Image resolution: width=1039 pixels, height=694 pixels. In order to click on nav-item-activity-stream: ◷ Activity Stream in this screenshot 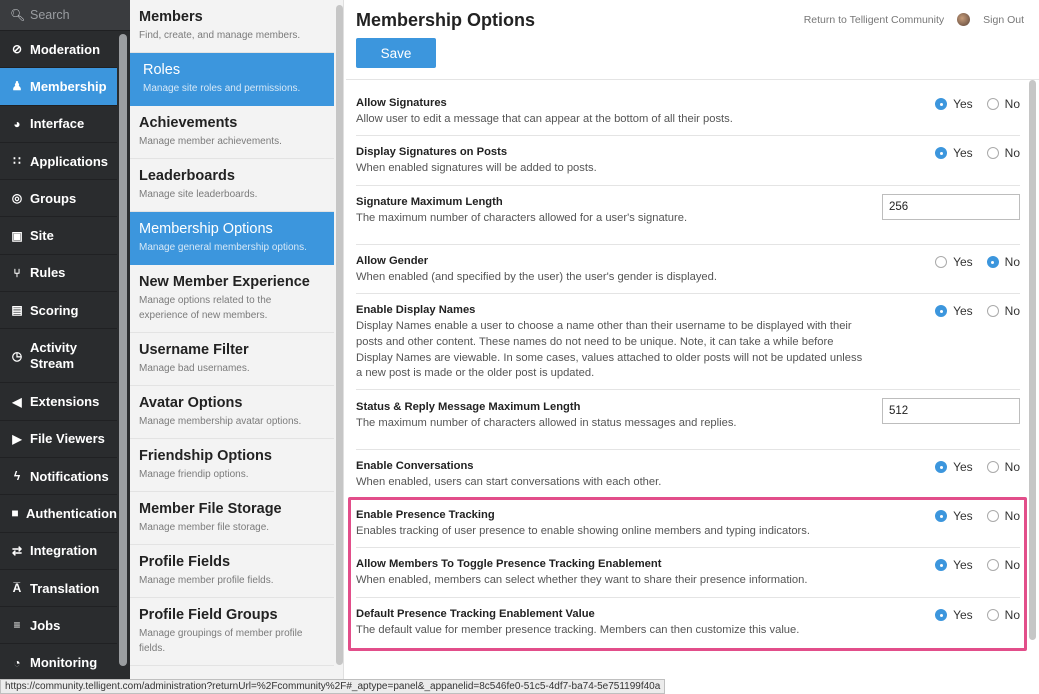, I will do `click(58, 356)`.